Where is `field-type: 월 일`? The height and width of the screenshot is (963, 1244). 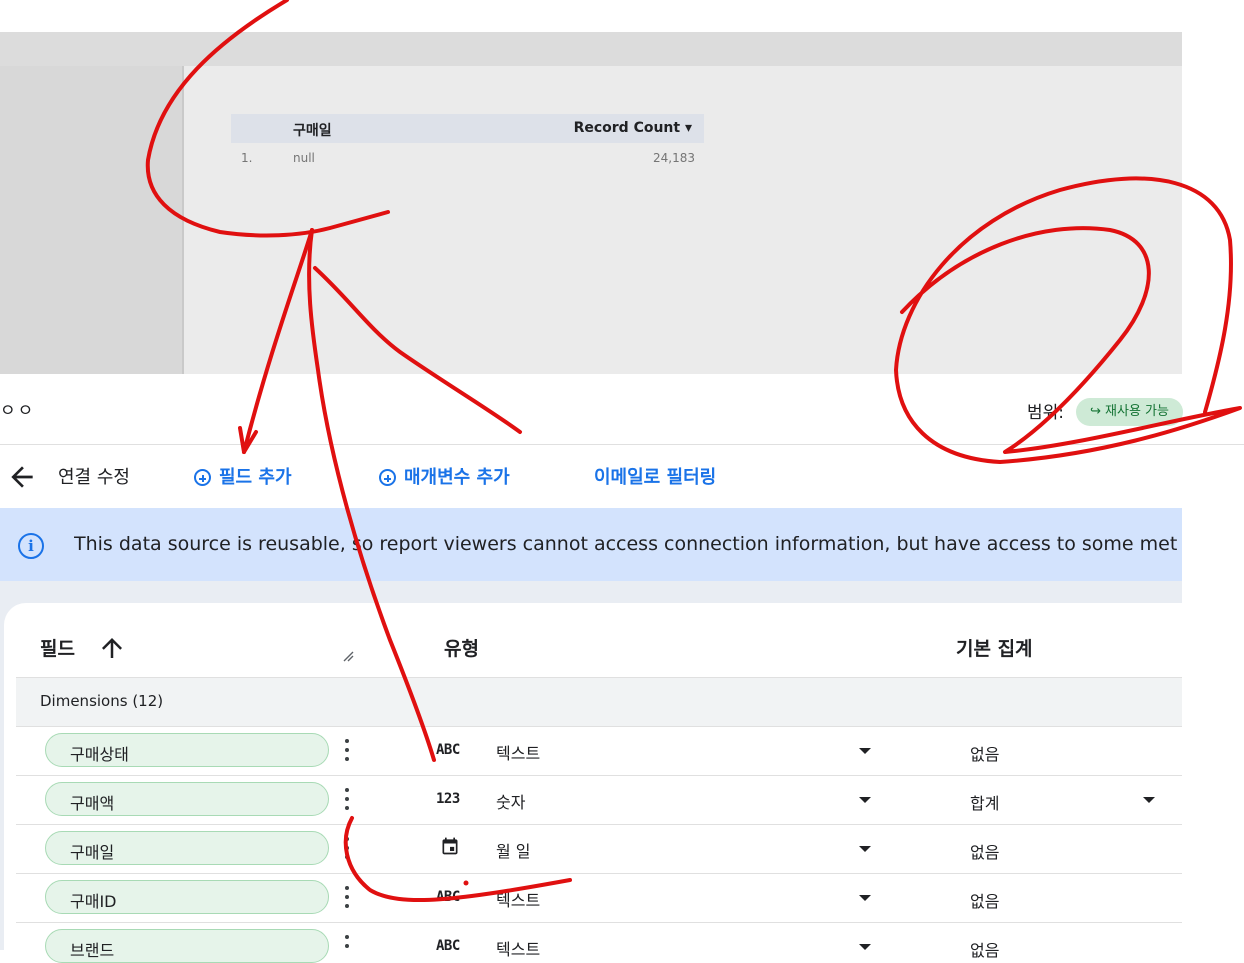 field-type: 월 일 is located at coordinates (513, 850).